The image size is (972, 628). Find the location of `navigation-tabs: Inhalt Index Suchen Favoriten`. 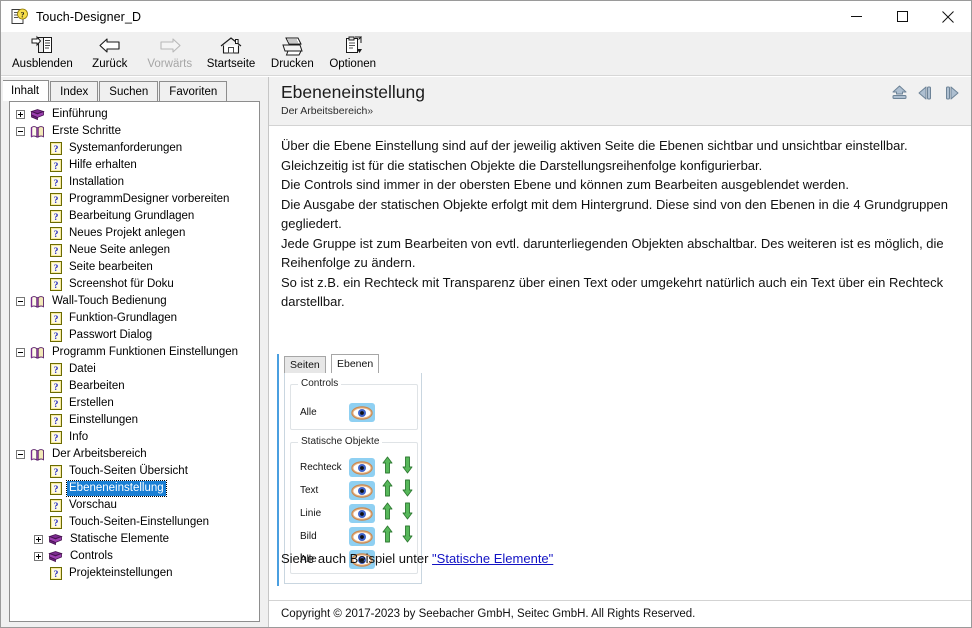

navigation-tabs: Inhalt Index Suchen Favoriten is located at coordinates (115, 90).